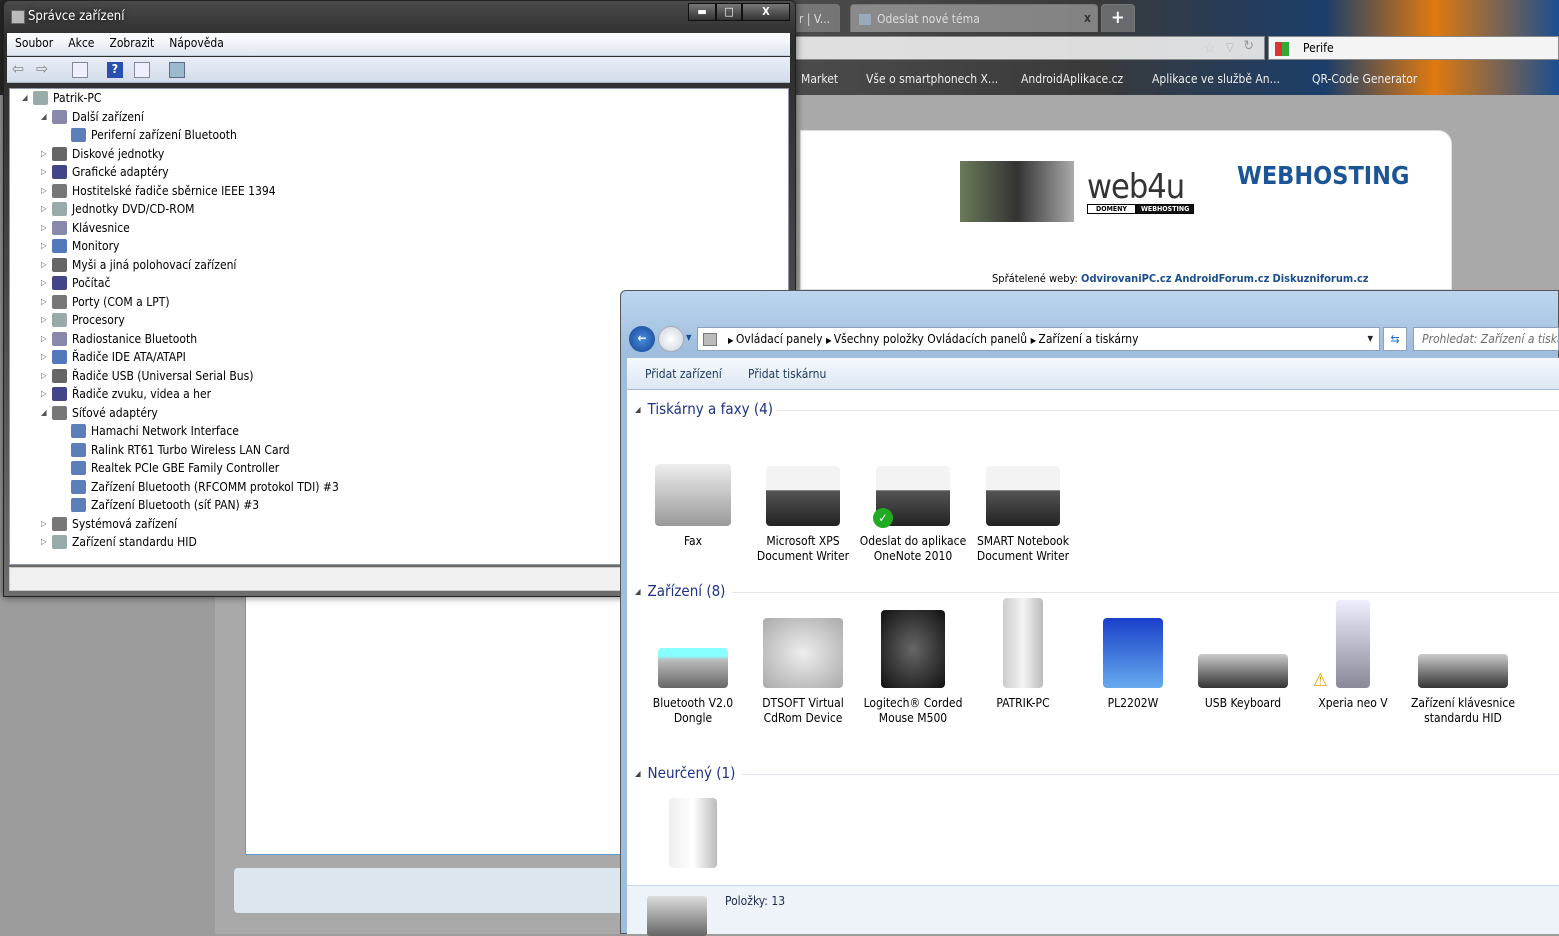 The height and width of the screenshot is (936, 1559). Describe the element at coordinates (404, 191) in the screenshot. I see `tree-item: ▷ Hostitelské řadiče sběrnice IEEE 1394` at that location.